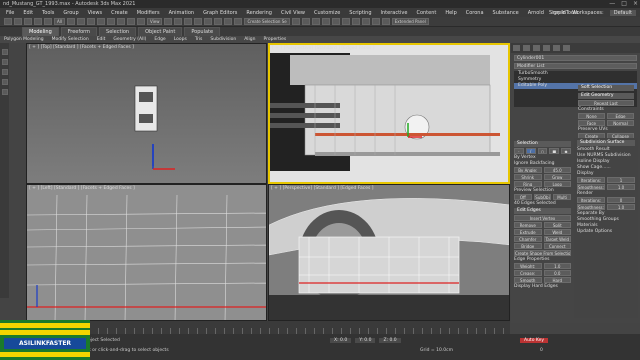  Describe the element at coordinates (620, 116) in the screenshot. I see `constraint-edge-radio: Edge` at that location.